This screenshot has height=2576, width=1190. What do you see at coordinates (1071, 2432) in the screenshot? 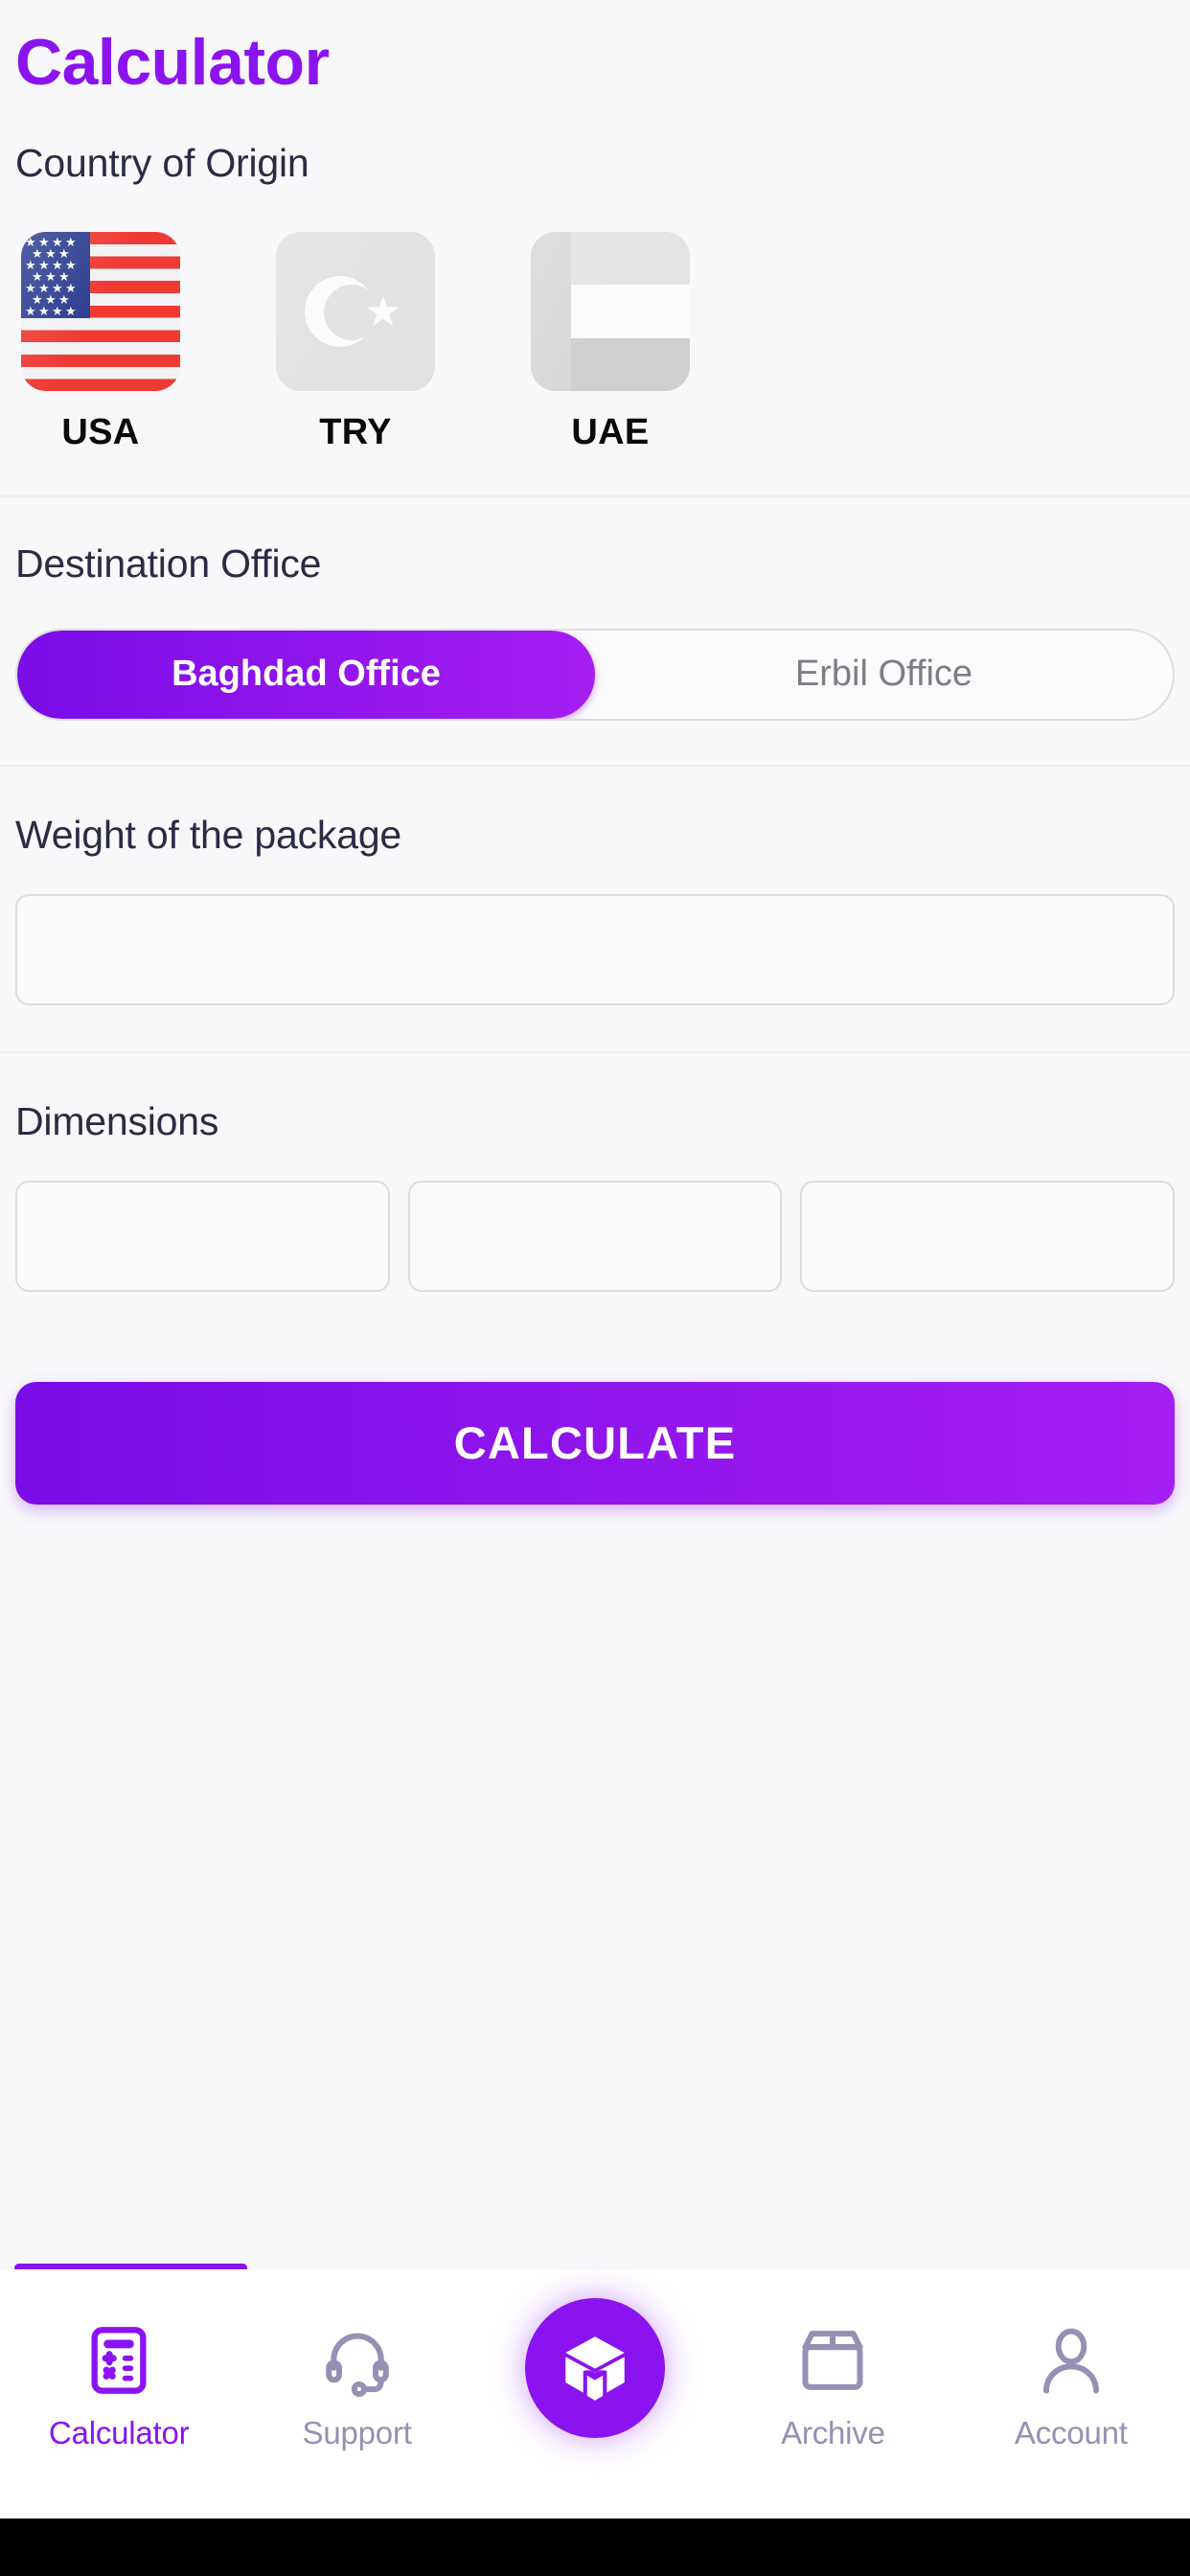
I see `nav-label-account: Account` at bounding box center [1071, 2432].